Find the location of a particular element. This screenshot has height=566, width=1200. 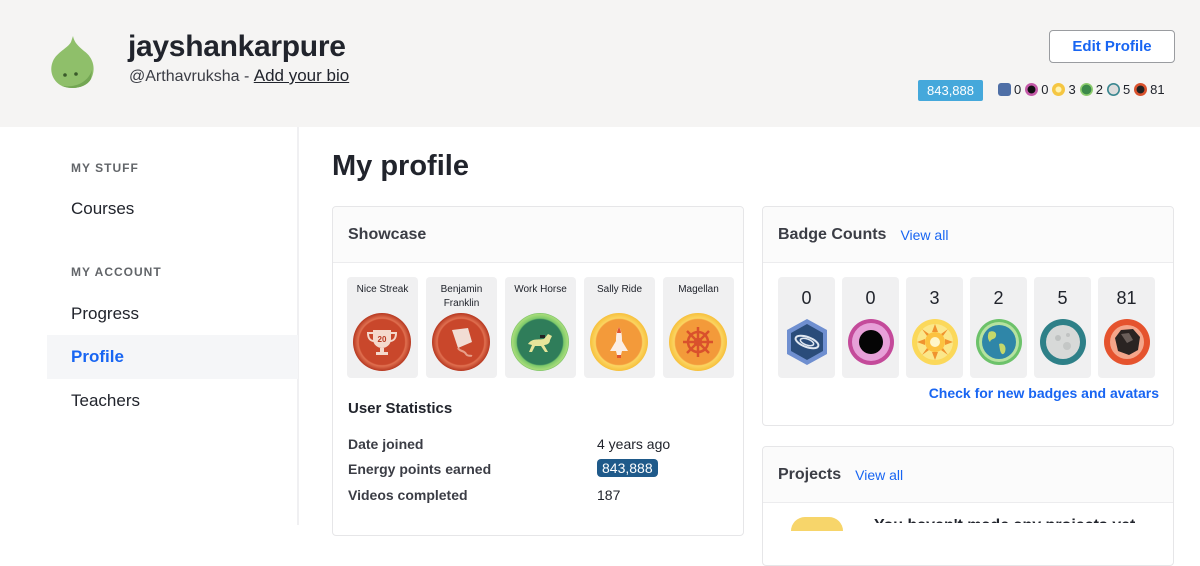

stat-label-date-joined: Date joined is located at coordinates (386, 444).